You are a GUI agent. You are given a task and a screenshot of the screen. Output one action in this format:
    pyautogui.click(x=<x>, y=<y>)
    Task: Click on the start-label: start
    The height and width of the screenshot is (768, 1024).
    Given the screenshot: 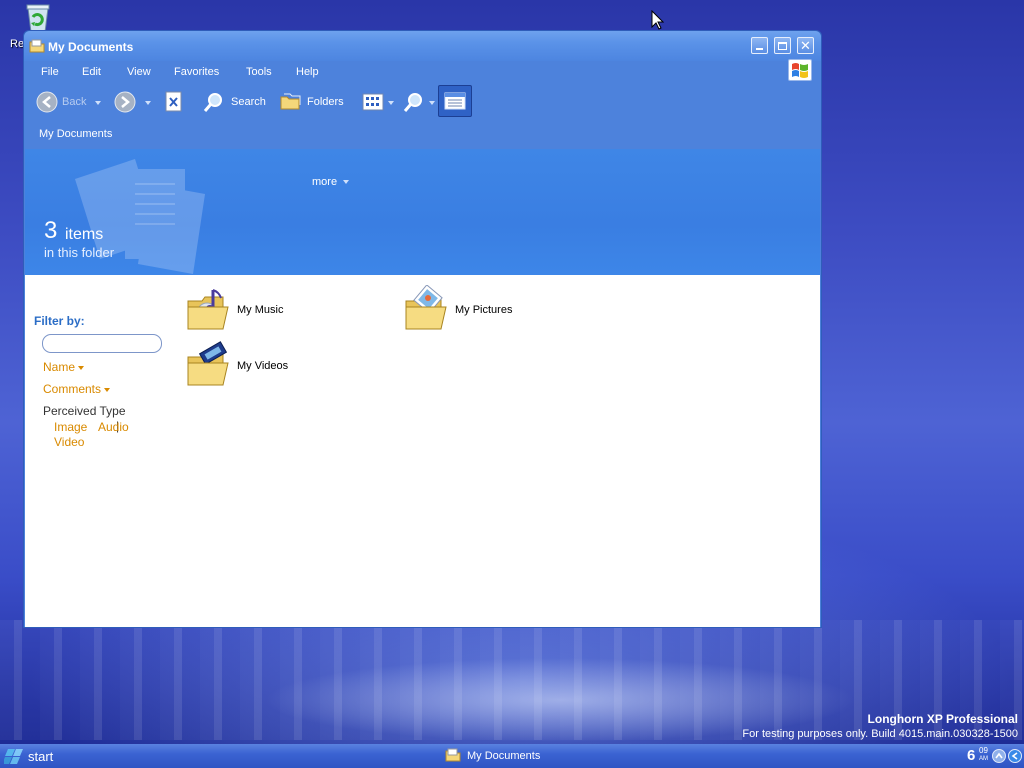 What is the action you would take?
    pyautogui.click(x=41, y=756)
    